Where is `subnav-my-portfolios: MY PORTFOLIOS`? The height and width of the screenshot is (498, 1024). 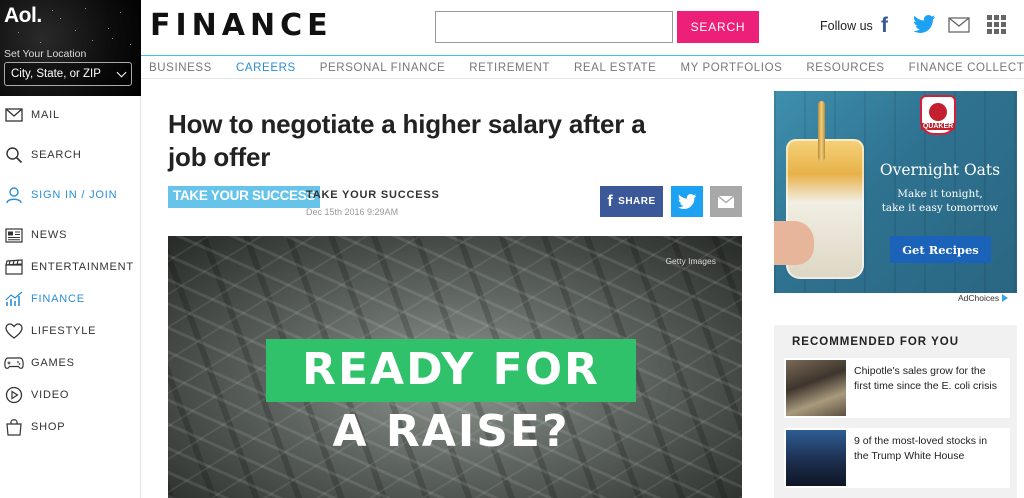 subnav-my-portfolios: MY PORTFOLIOS is located at coordinates (731, 68).